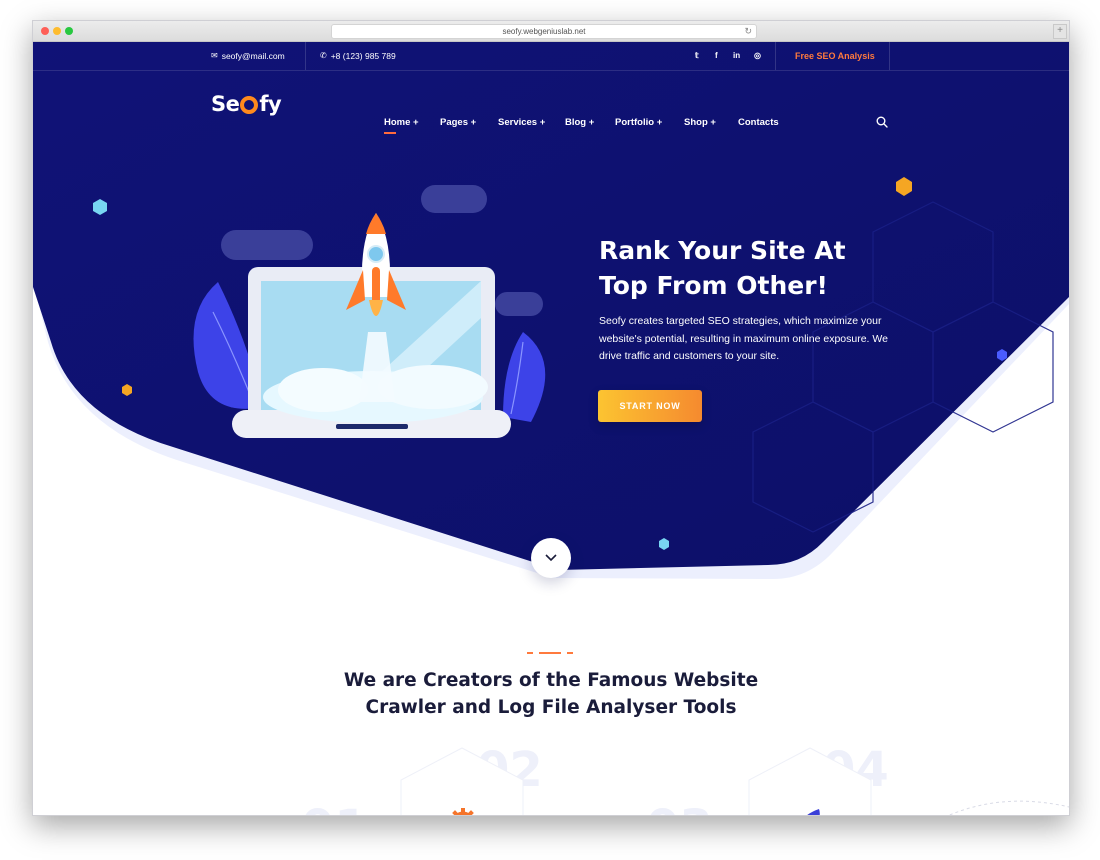  Describe the element at coordinates (713, 285) in the screenshot. I see `hero-title-line2: Top From Other!` at that location.